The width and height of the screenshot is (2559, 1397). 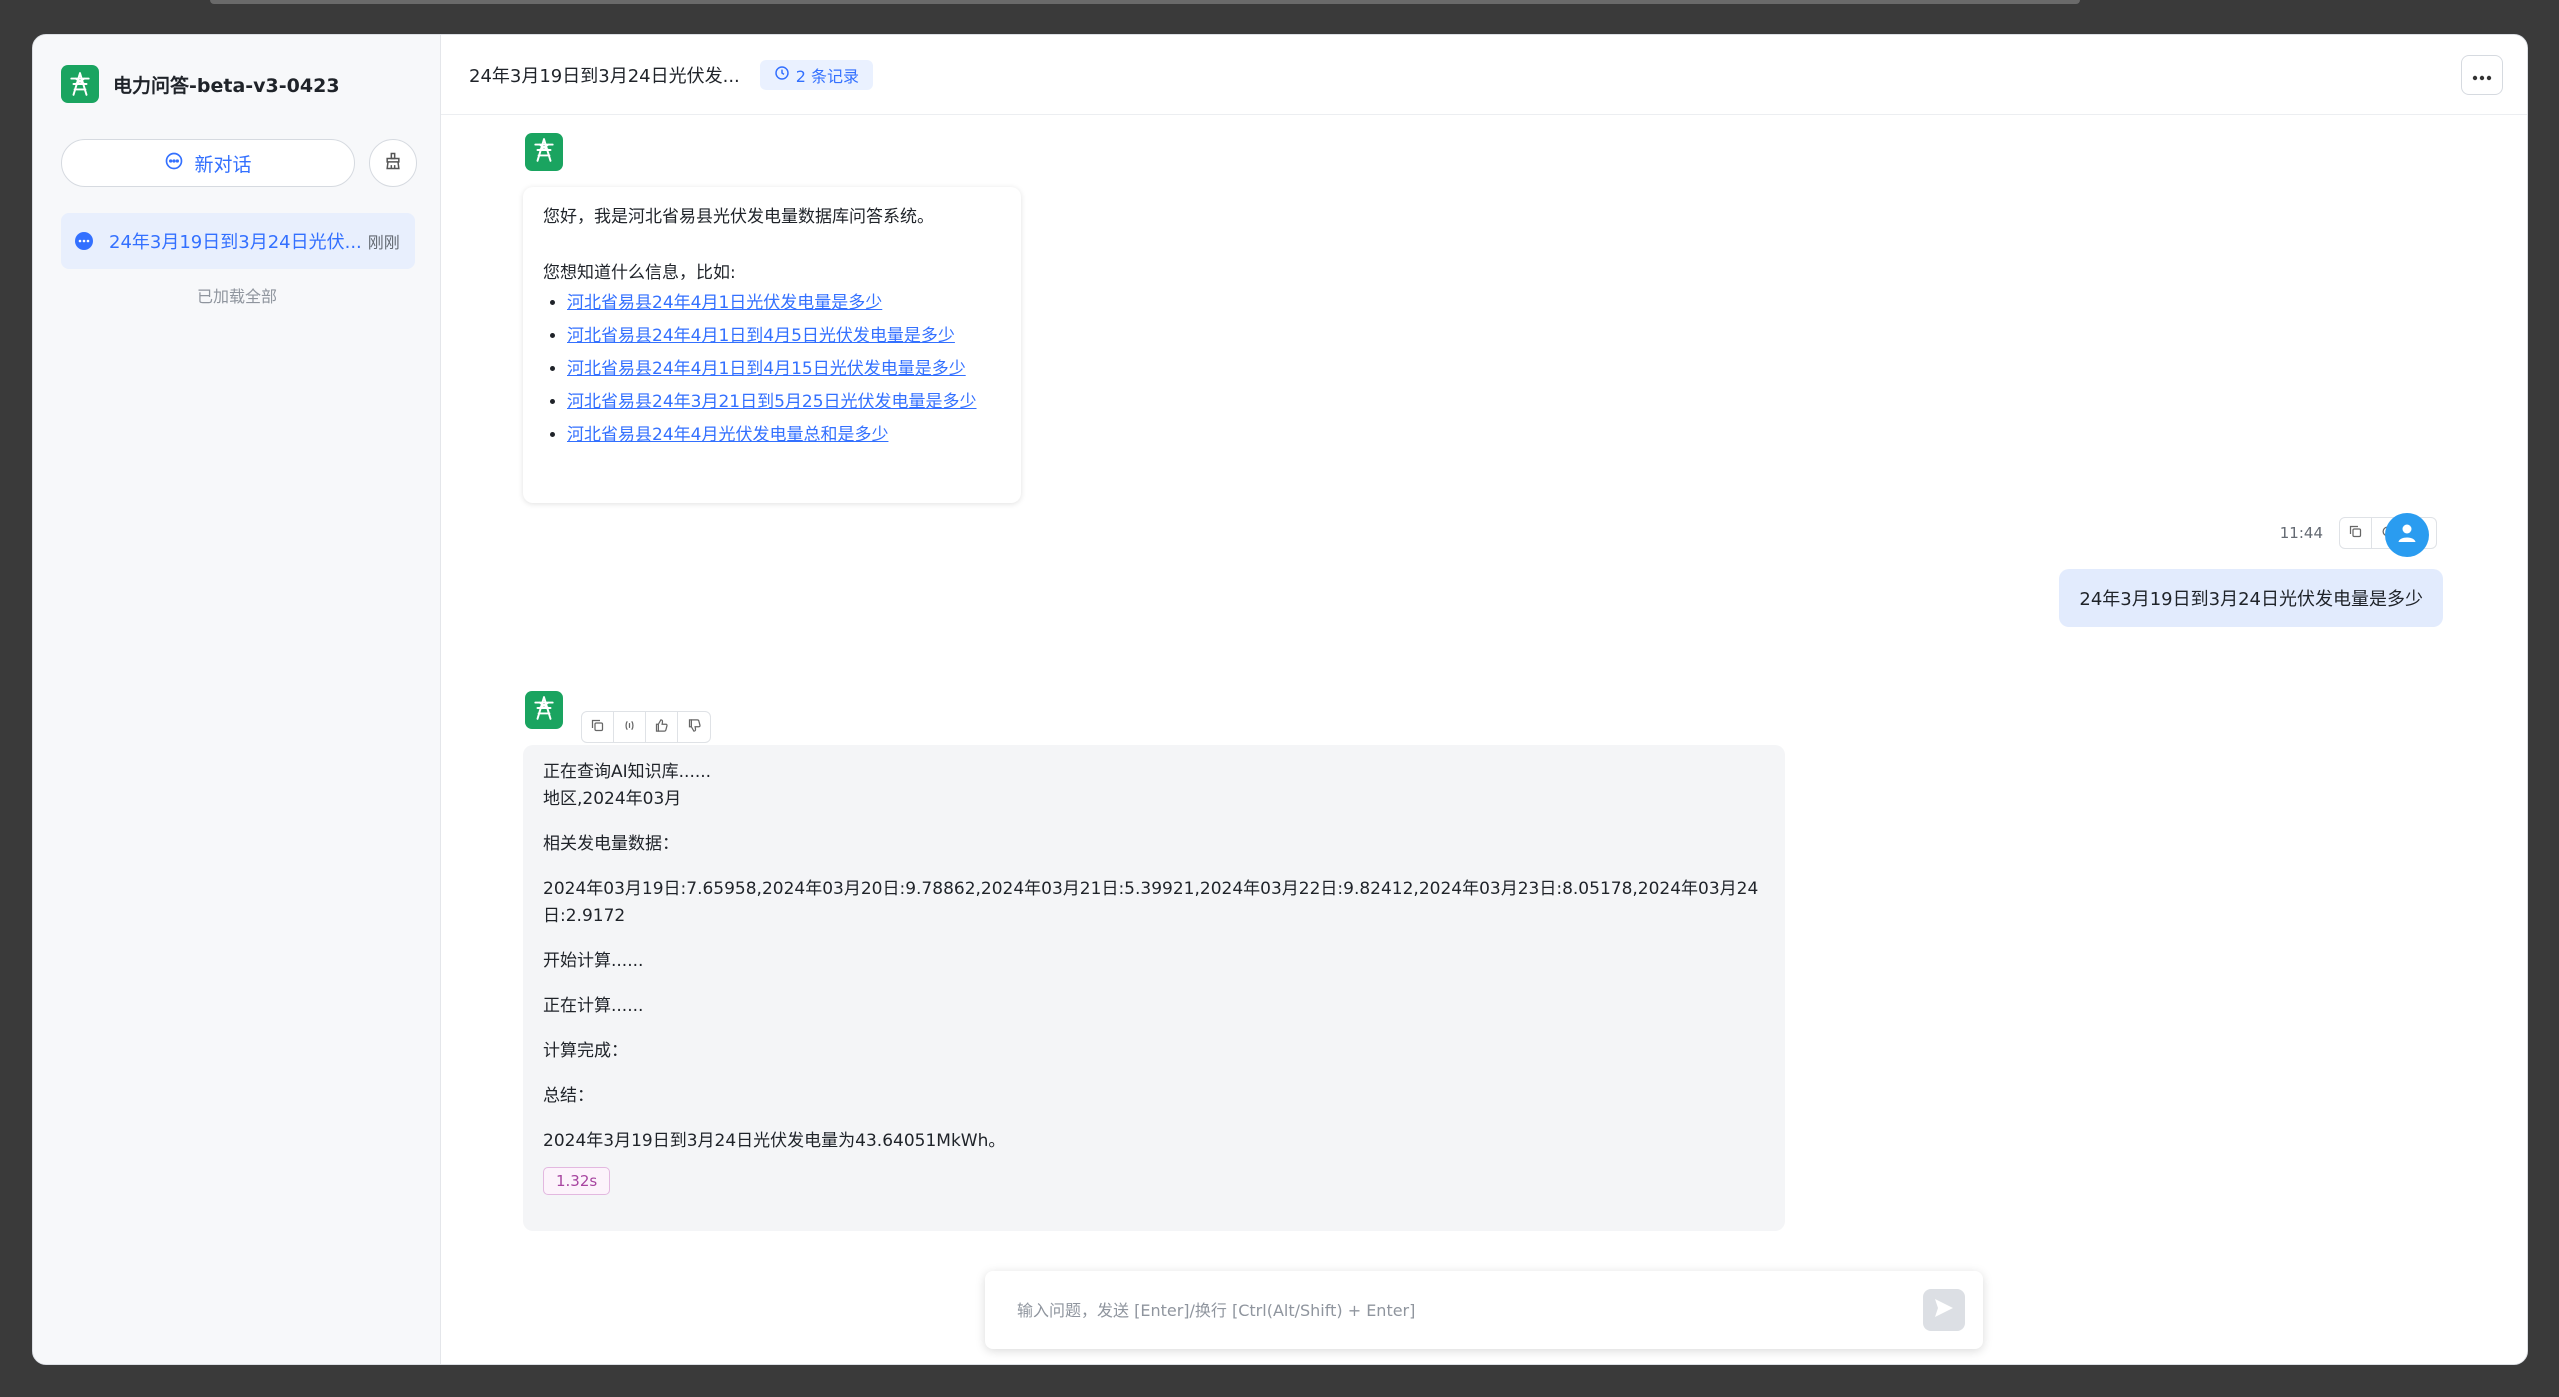 I want to click on suggestion-link: 河北省易县24年4月1日到4月15日光伏发电量是多少, so click(x=766, y=369).